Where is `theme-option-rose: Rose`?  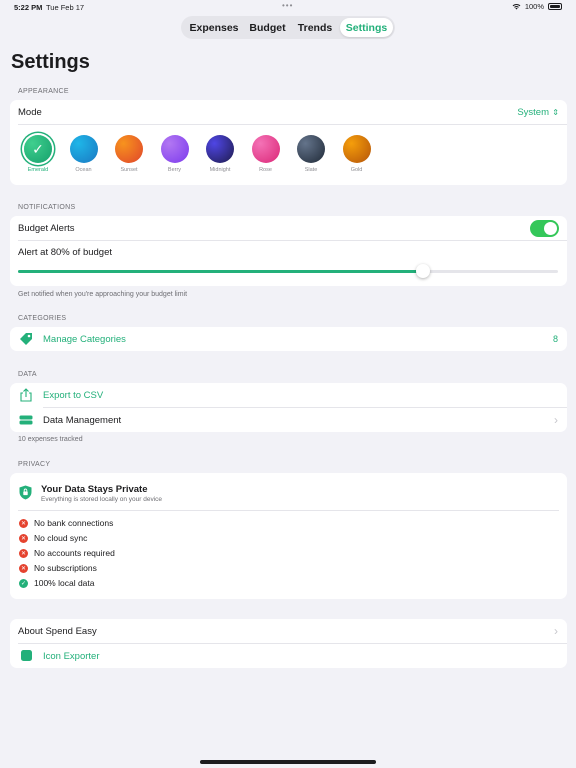
theme-option-rose: Rose is located at coordinates (266, 154).